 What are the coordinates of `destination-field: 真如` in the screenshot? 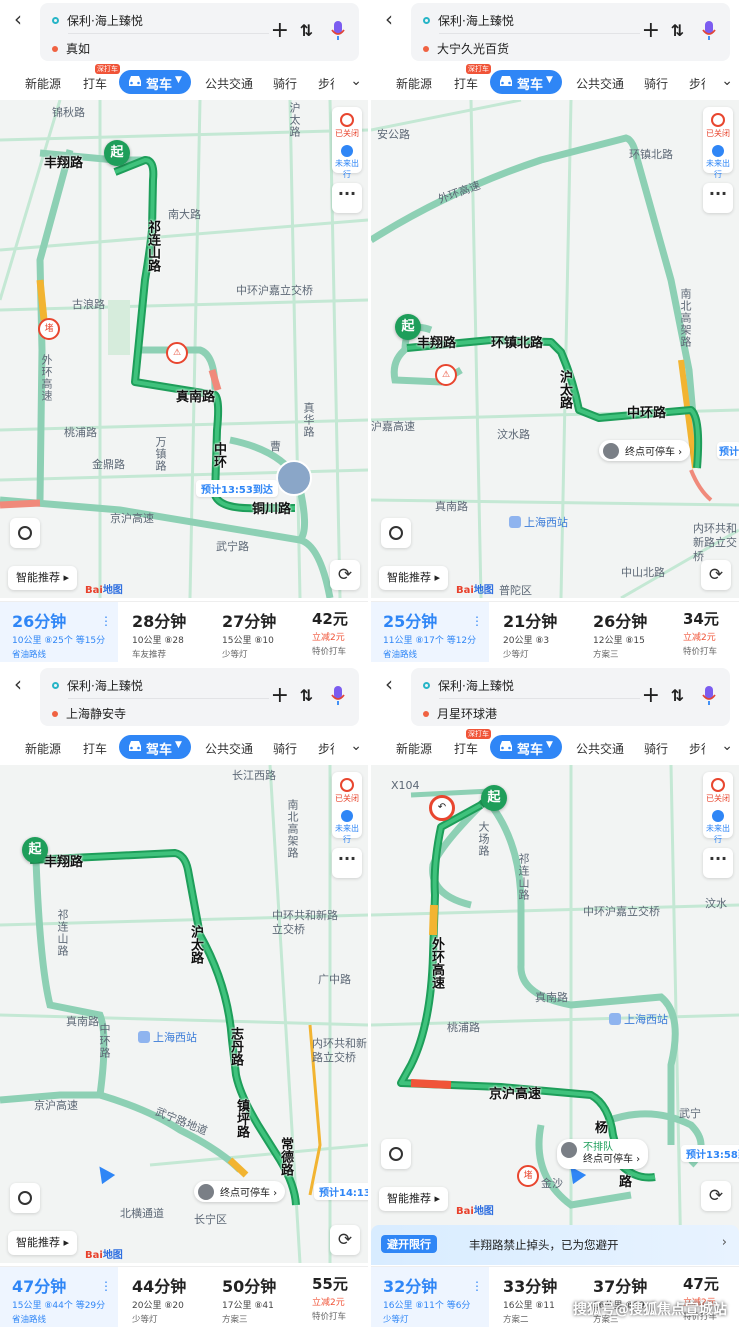 It's located at (71, 48).